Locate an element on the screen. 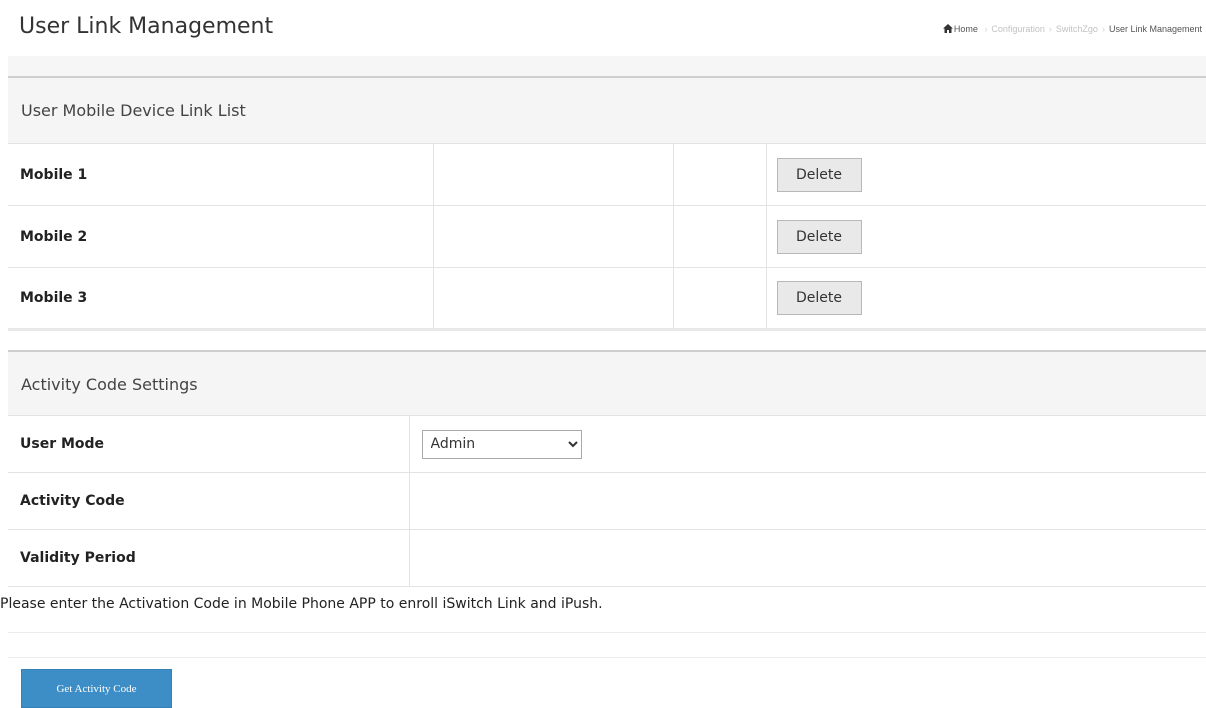 This screenshot has height=708, width=1206. activity-code-value is located at coordinates (807, 501).